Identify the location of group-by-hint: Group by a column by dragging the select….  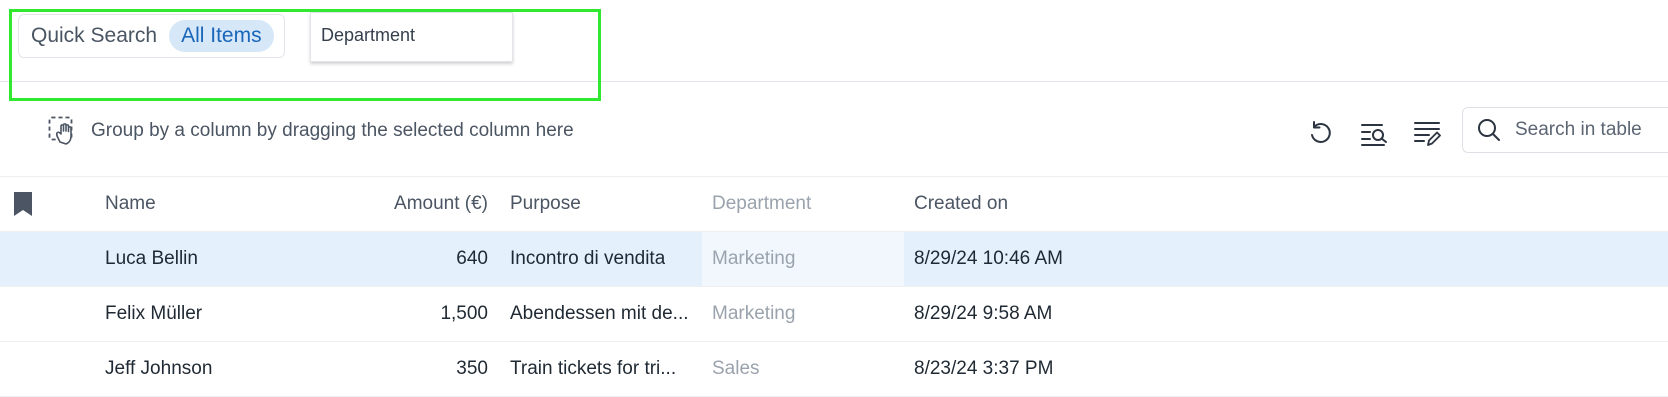
(332, 130).